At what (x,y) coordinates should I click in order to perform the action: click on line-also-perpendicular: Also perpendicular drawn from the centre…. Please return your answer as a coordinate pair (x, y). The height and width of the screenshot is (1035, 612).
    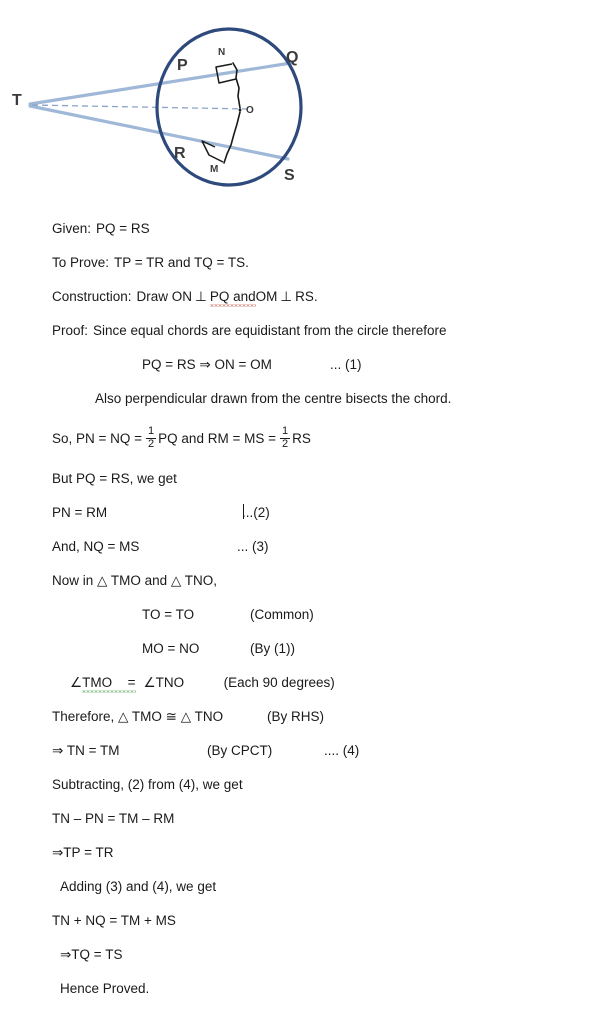
    Looking at the image, I should click on (306, 399).